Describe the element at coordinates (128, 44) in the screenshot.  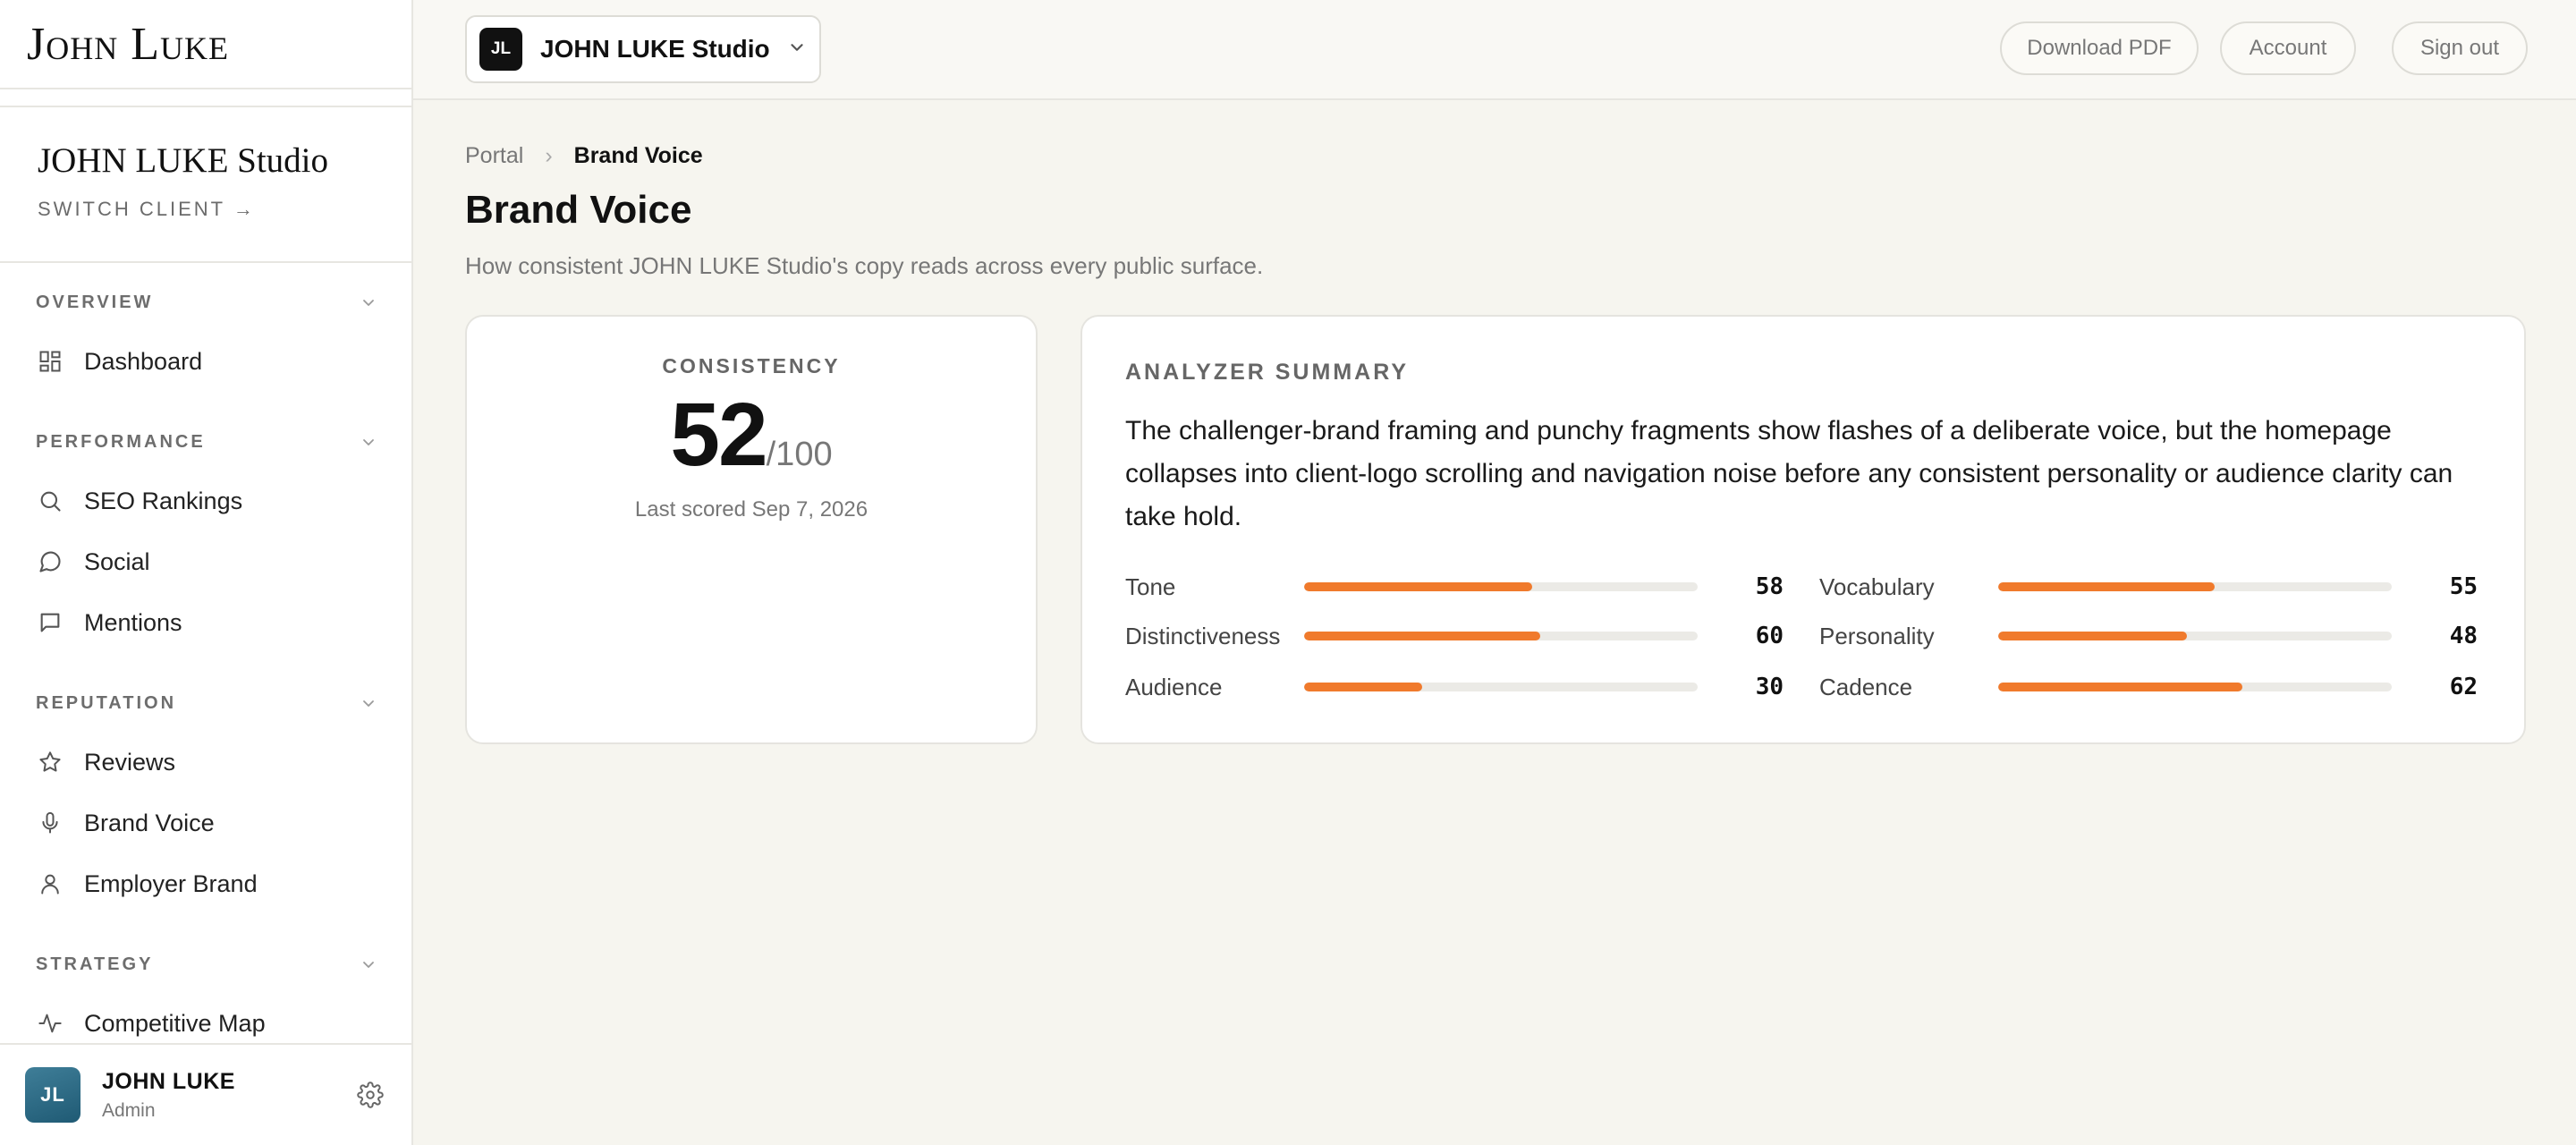
I see `brand-logo: John Luke` at that location.